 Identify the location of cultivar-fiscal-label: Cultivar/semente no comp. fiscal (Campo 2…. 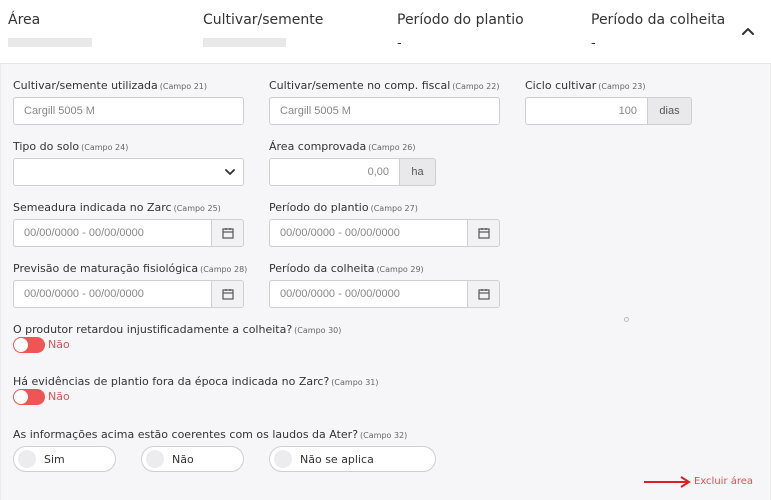
(384, 85).